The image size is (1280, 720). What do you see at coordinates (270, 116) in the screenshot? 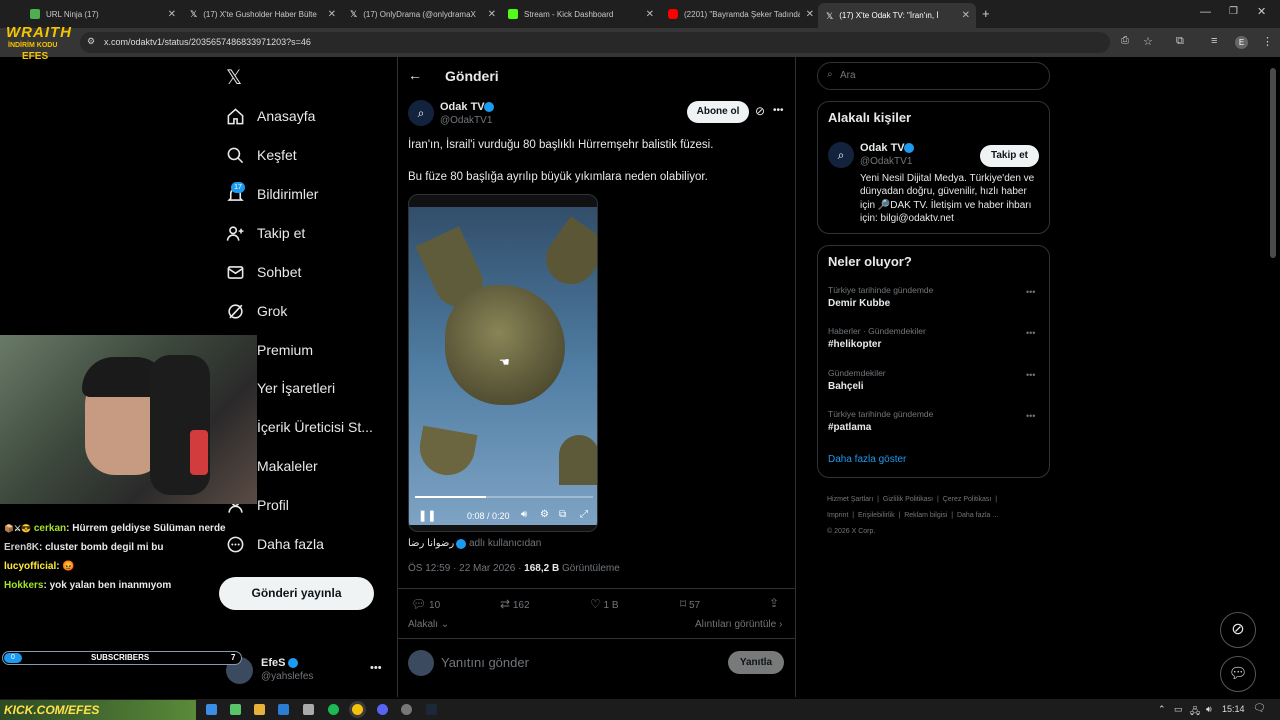
I see `nav-home: Anasayfa` at bounding box center [270, 116].